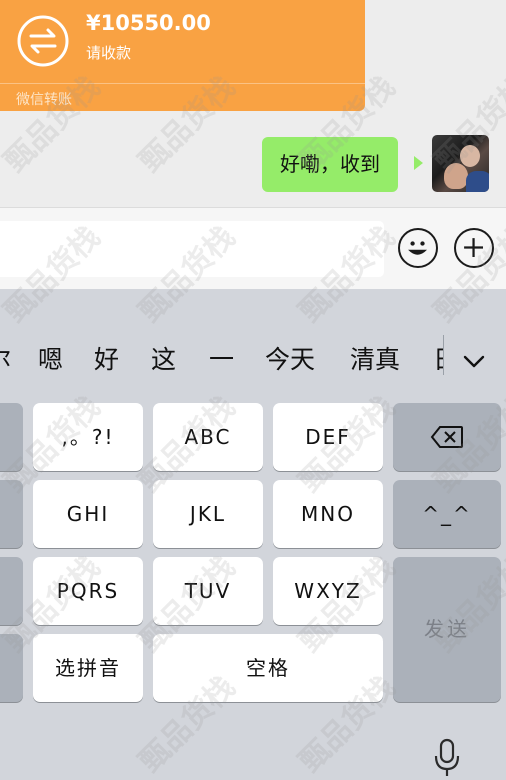 This screenshot has height=780, width=506. Describe the element at coordinates (443, 355) in the screenshot. I see `candidate-divider` at that location.